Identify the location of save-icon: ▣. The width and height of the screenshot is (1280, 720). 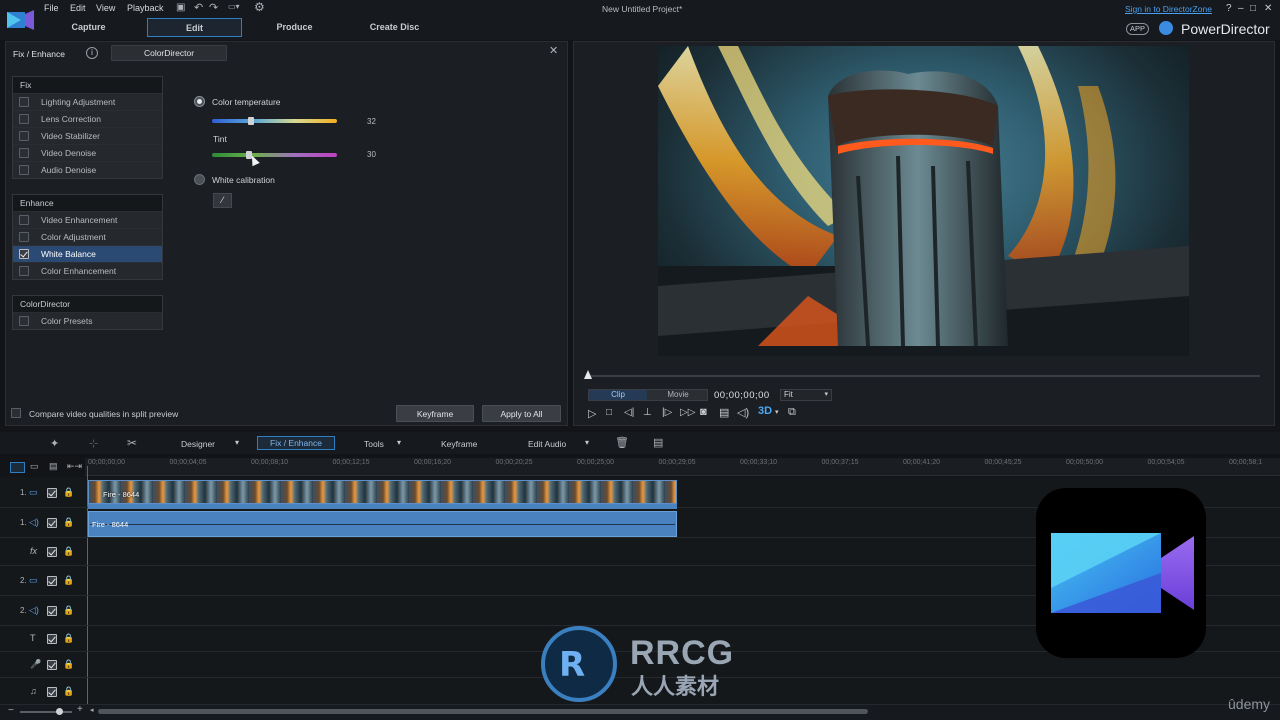
(180, 7).